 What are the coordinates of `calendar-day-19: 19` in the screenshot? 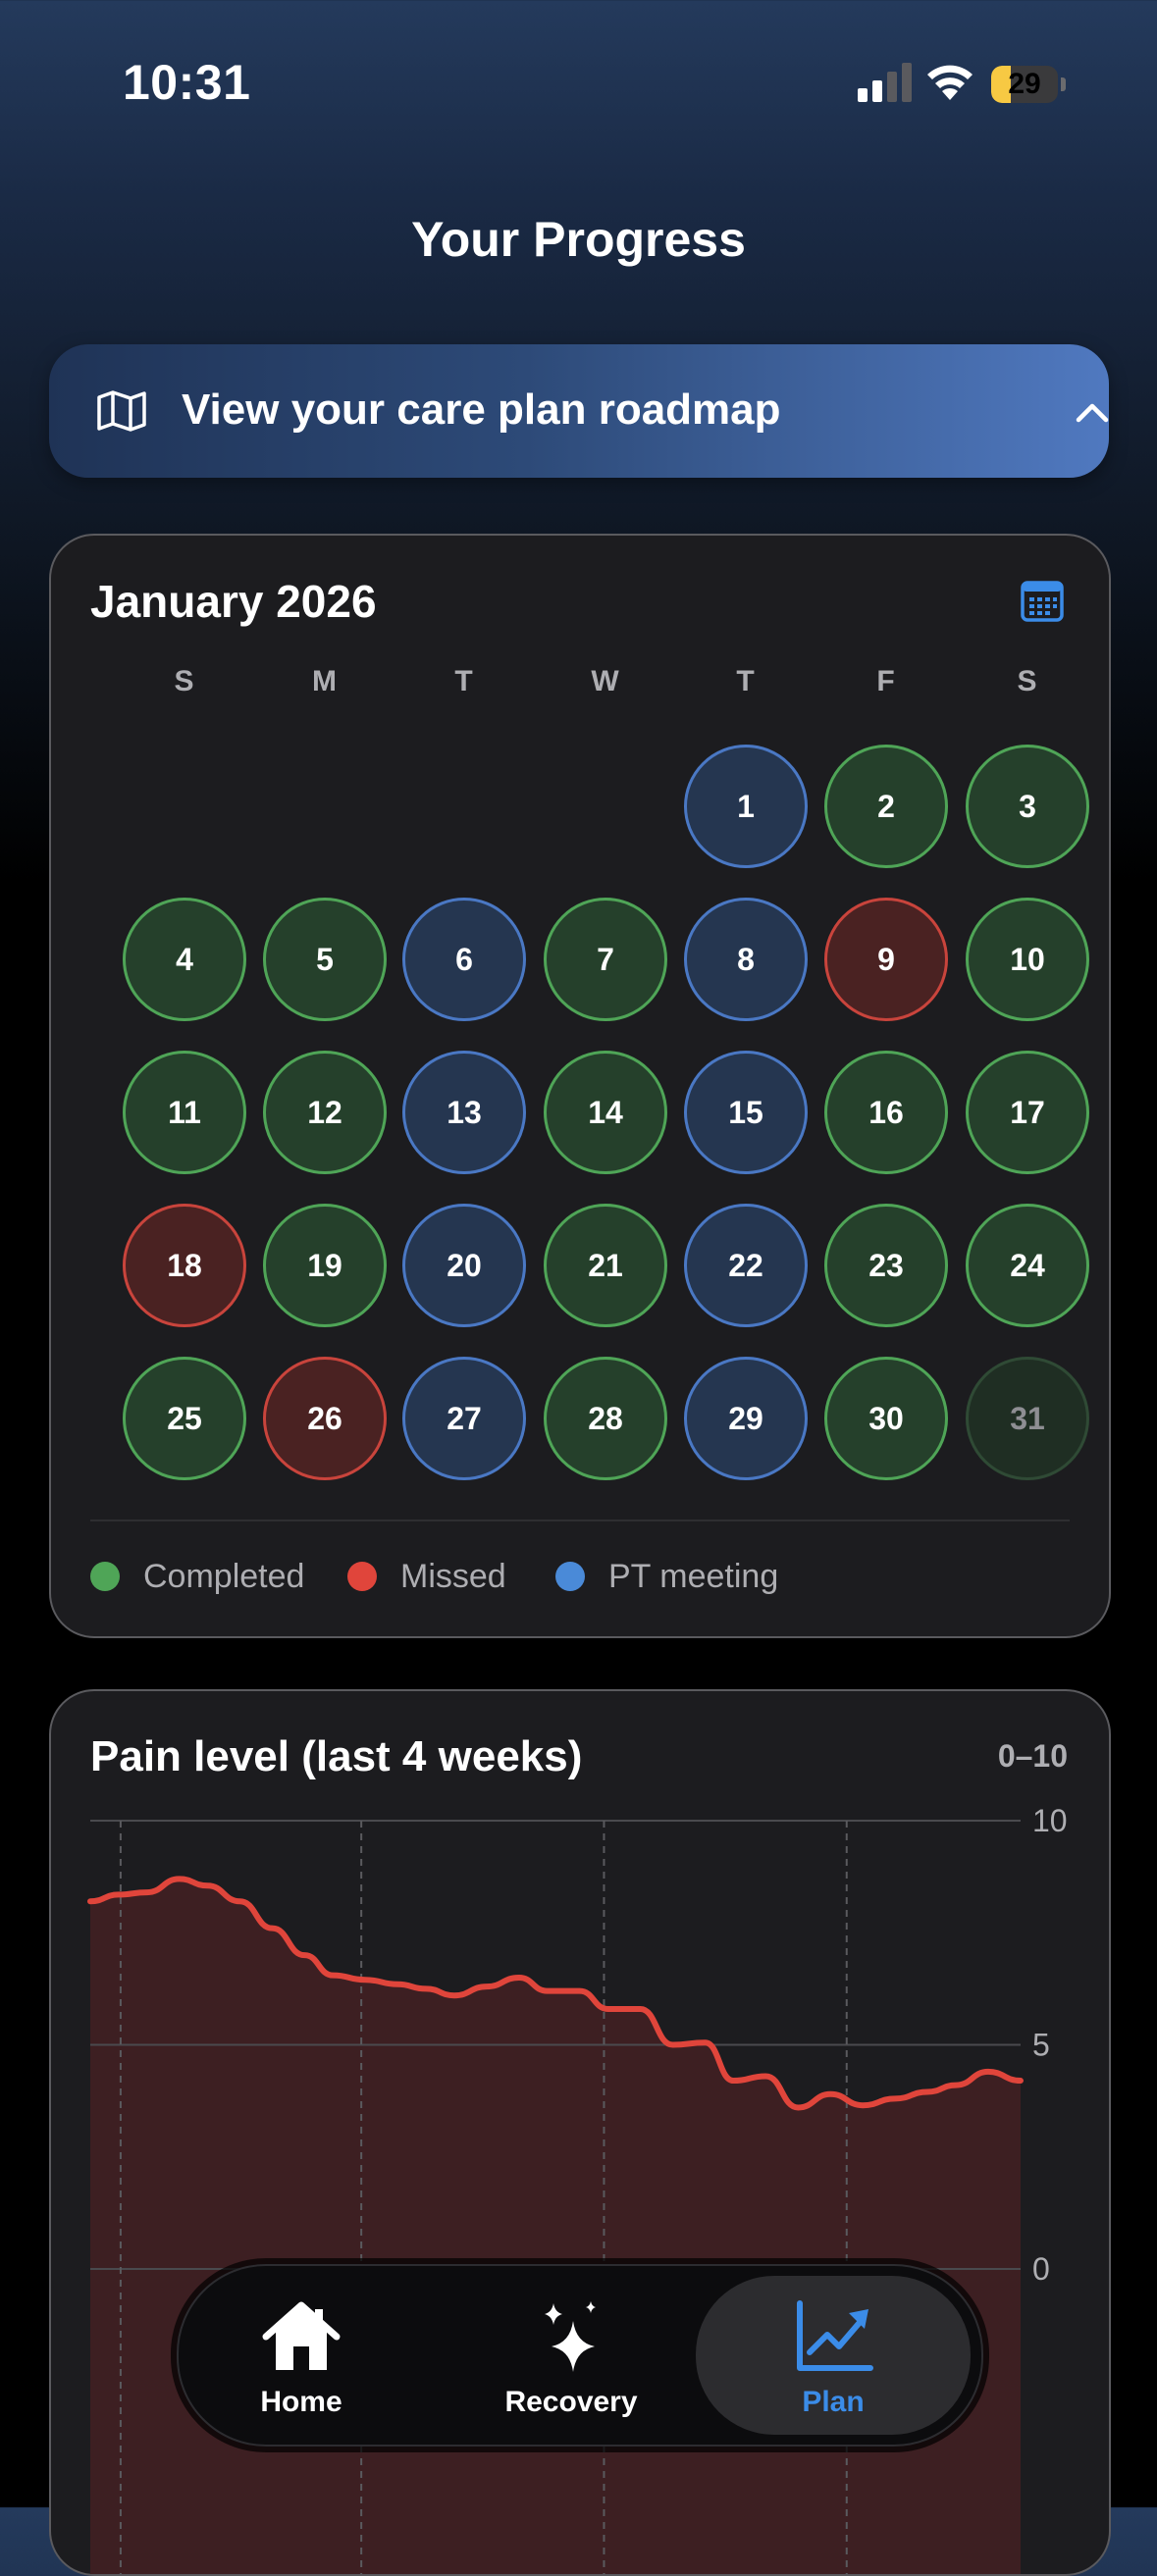 It's located at (325, 1265).